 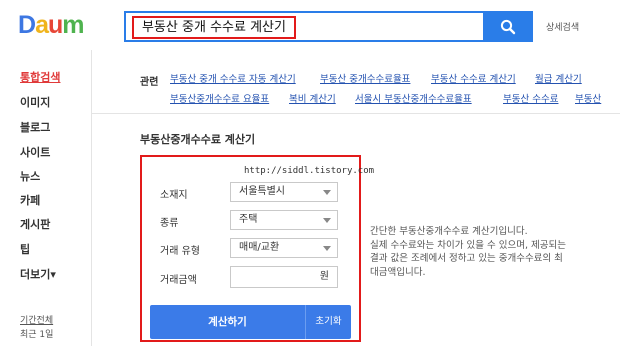 I want to click on search-button, so click(x=508, y=26).